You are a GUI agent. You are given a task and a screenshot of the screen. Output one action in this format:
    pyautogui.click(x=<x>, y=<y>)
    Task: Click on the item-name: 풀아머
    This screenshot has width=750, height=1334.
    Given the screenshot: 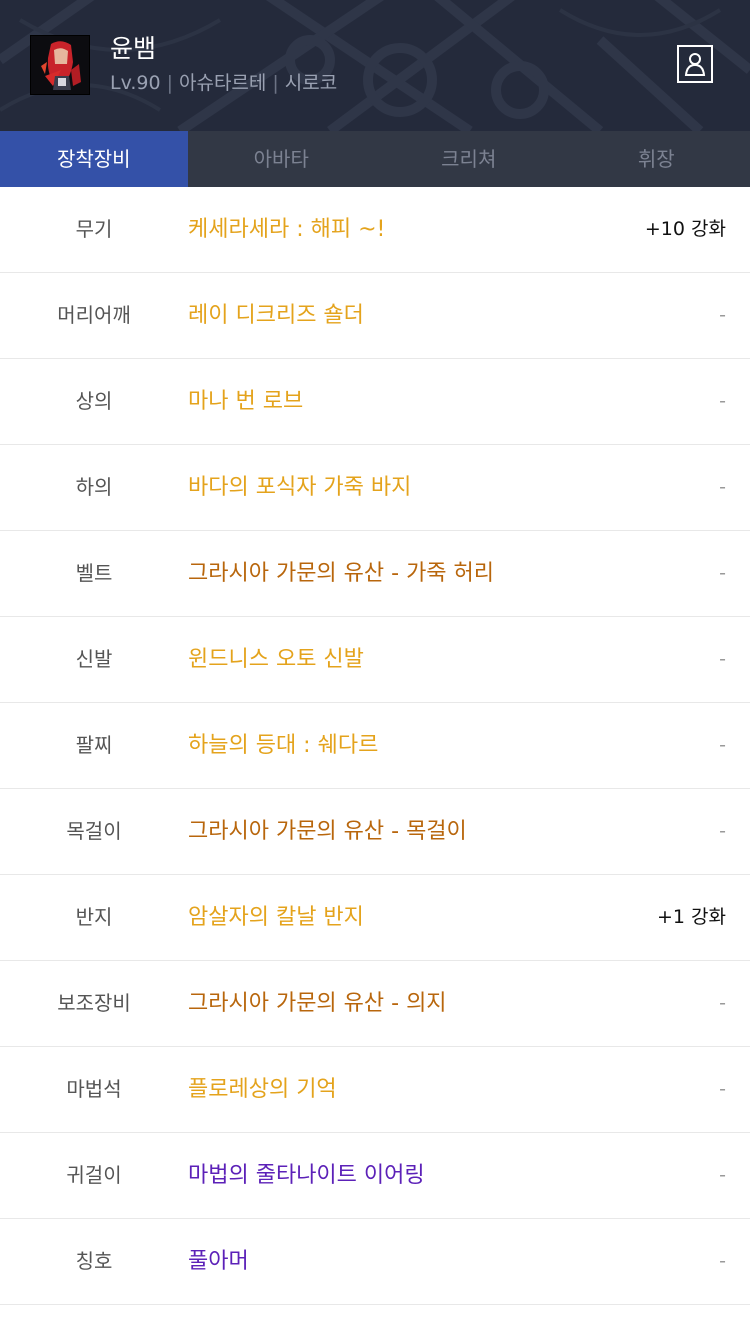 What is the action you would take?
    pyautogui.click(x=218, y=1261)
    